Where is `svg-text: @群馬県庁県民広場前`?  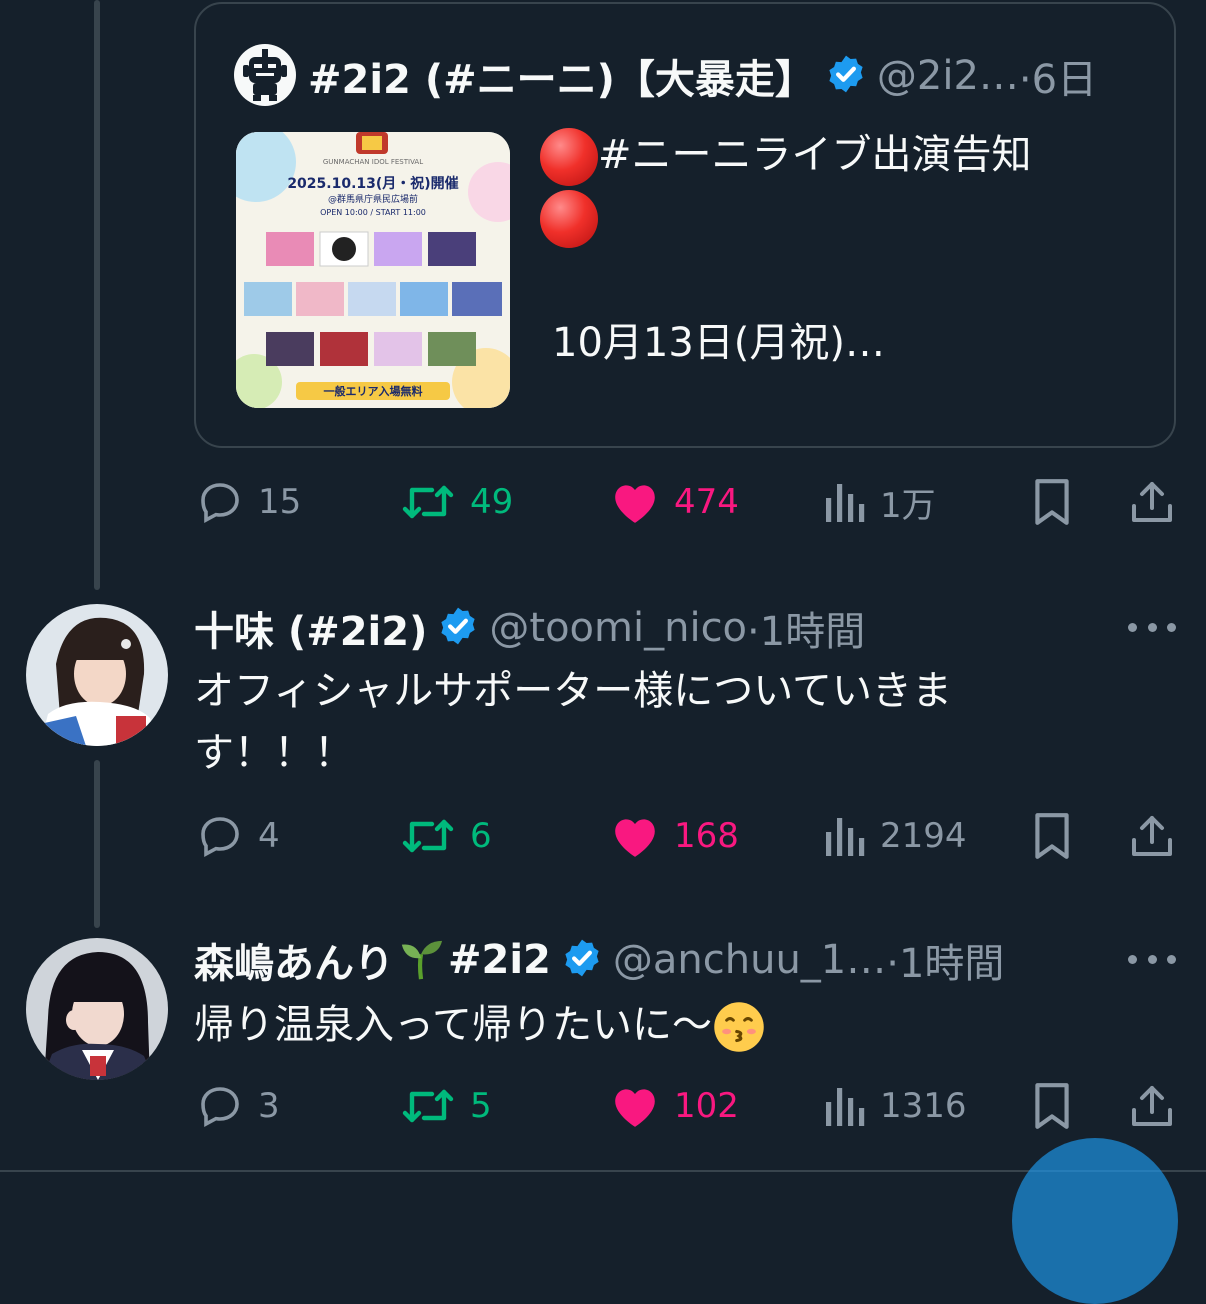 svg-text: @群馬県庁県民広場前 is located at coordinates (373, 199).